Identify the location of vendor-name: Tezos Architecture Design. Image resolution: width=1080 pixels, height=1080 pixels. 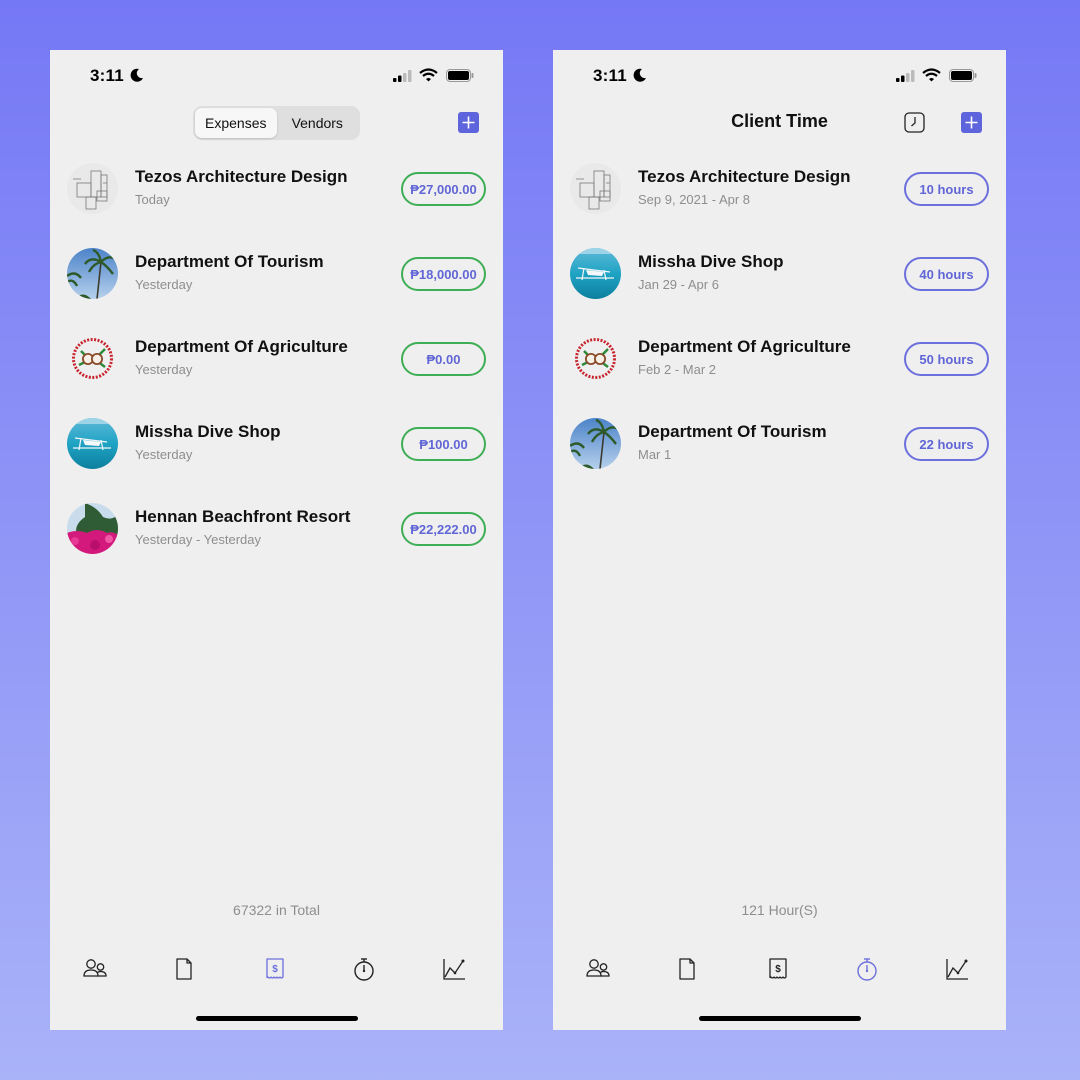
(241, 176).